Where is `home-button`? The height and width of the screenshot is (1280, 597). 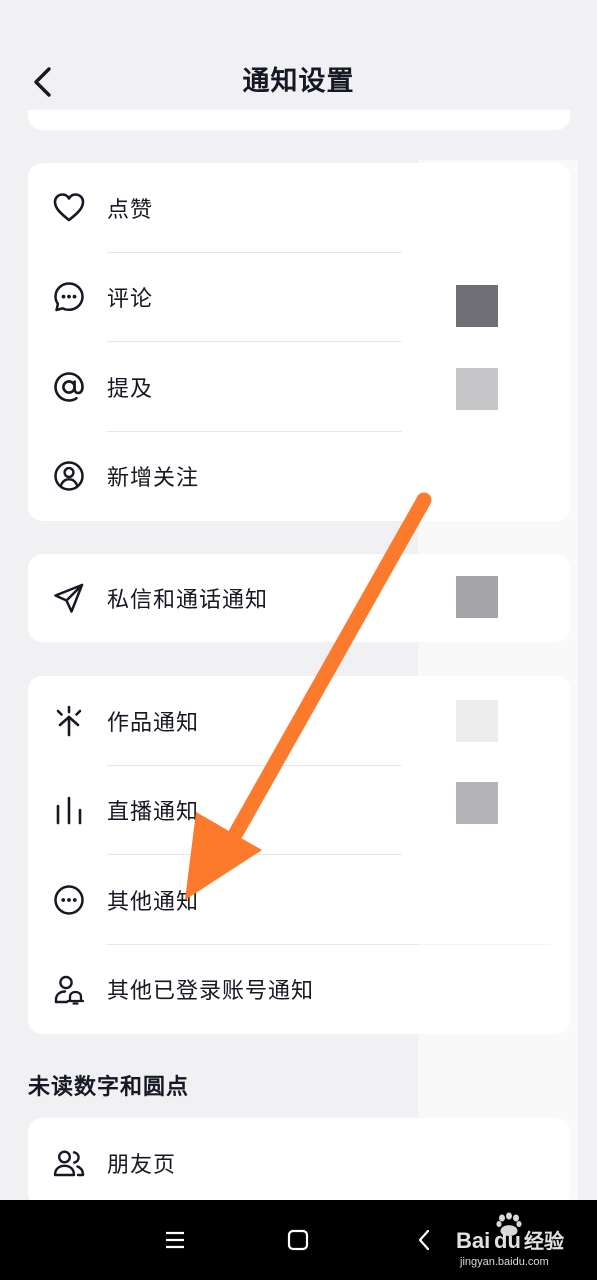
home-button is located at coordinates (298, 1240).